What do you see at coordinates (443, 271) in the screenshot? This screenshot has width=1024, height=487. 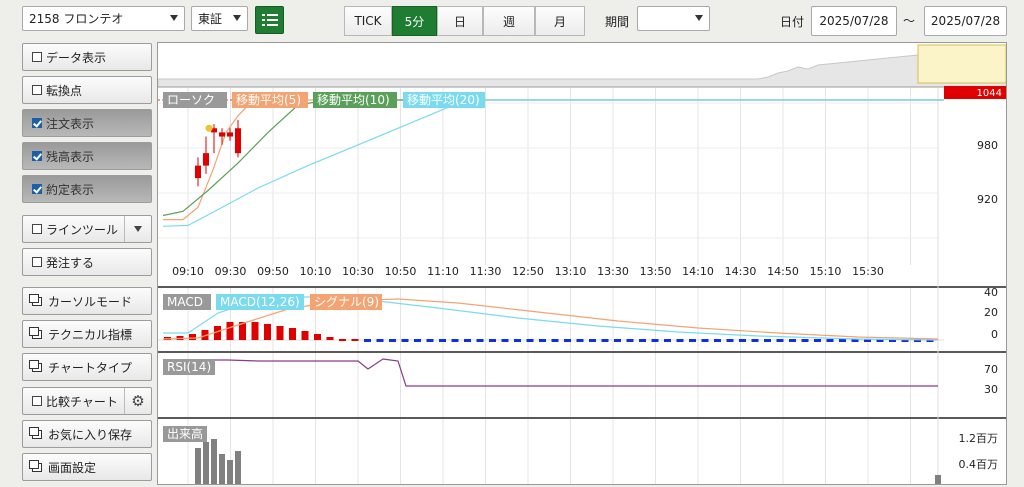 I see `time-tick: 11:10` at bounding box center [443, 271].